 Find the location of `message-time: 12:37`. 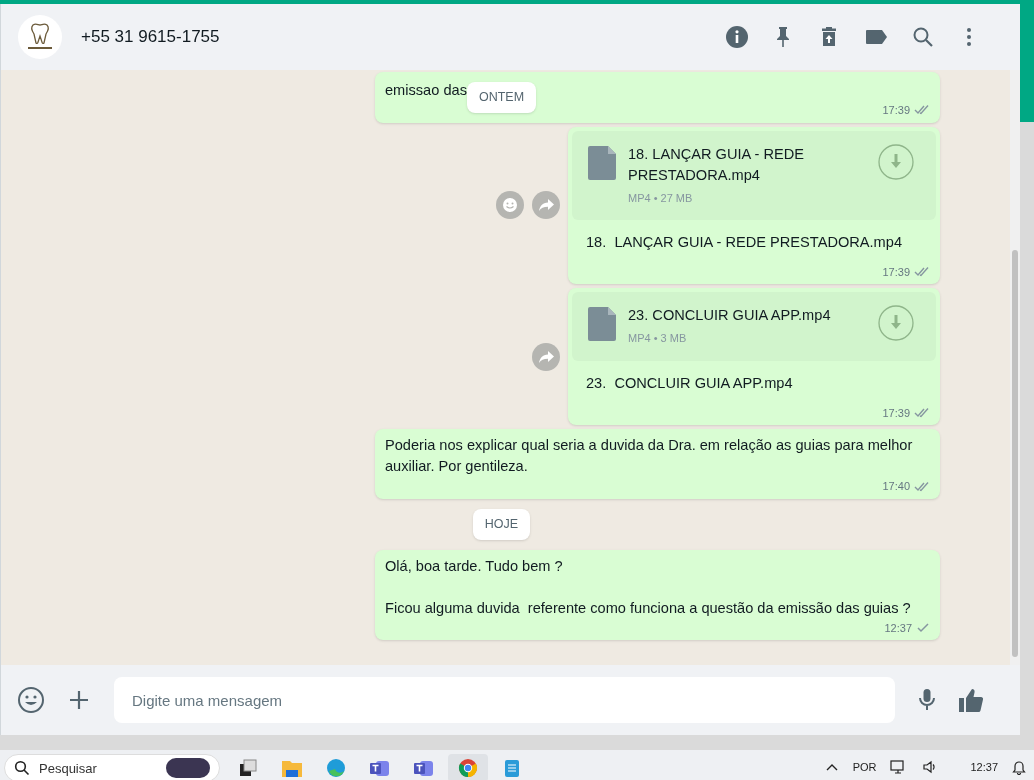

message-time: 12:37 is located at coordinates (898, 628).